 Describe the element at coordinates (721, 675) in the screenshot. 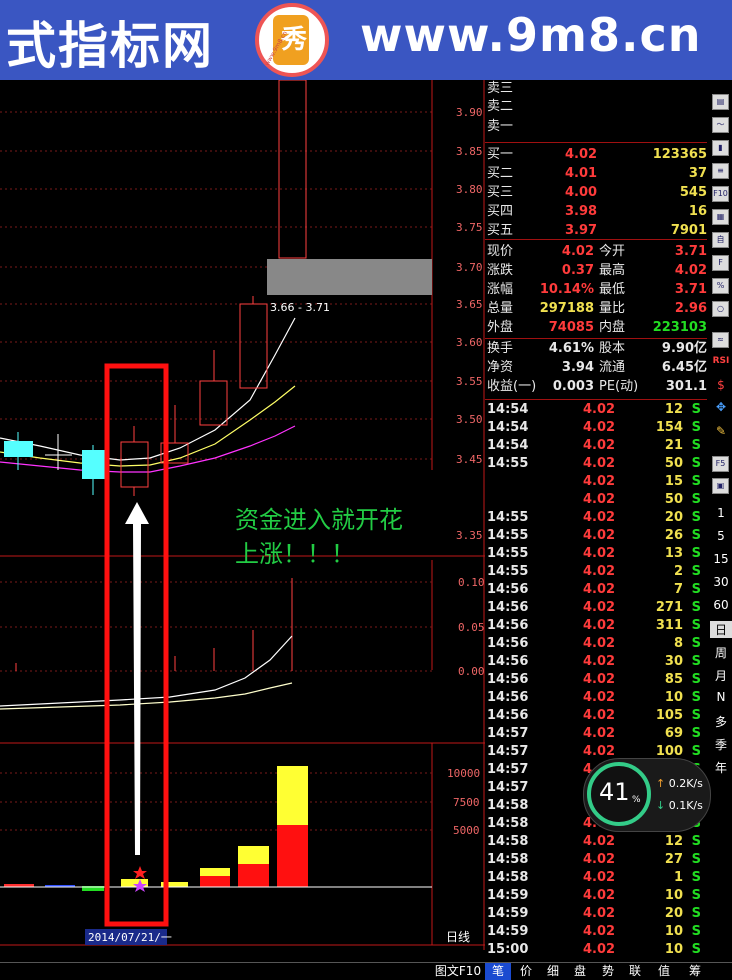

I see `period-button: 月` at that location.